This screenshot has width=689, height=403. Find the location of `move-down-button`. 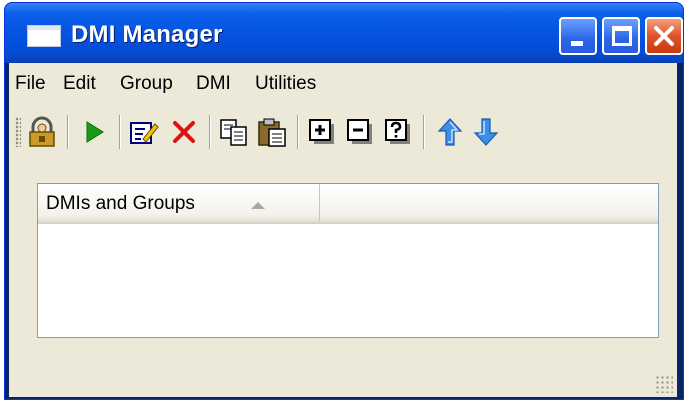

move-down-button is located at coordinates (486, 132).